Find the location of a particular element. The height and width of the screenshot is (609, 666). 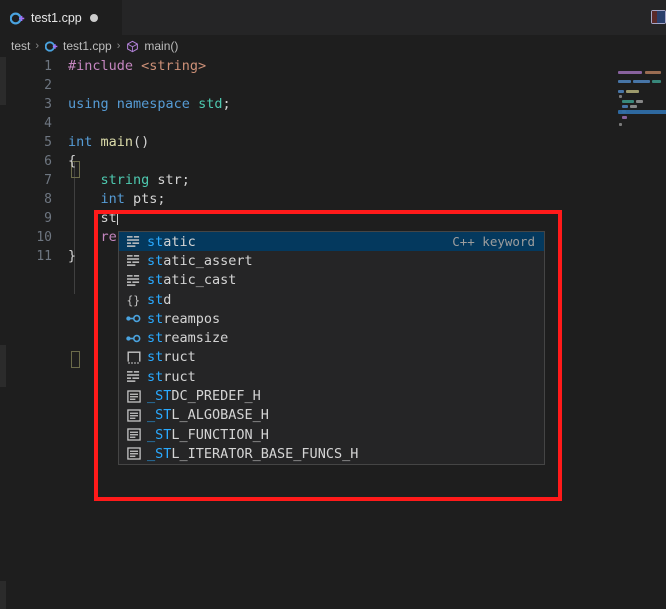

line-number: 3 is located at coordinates (48, 104).